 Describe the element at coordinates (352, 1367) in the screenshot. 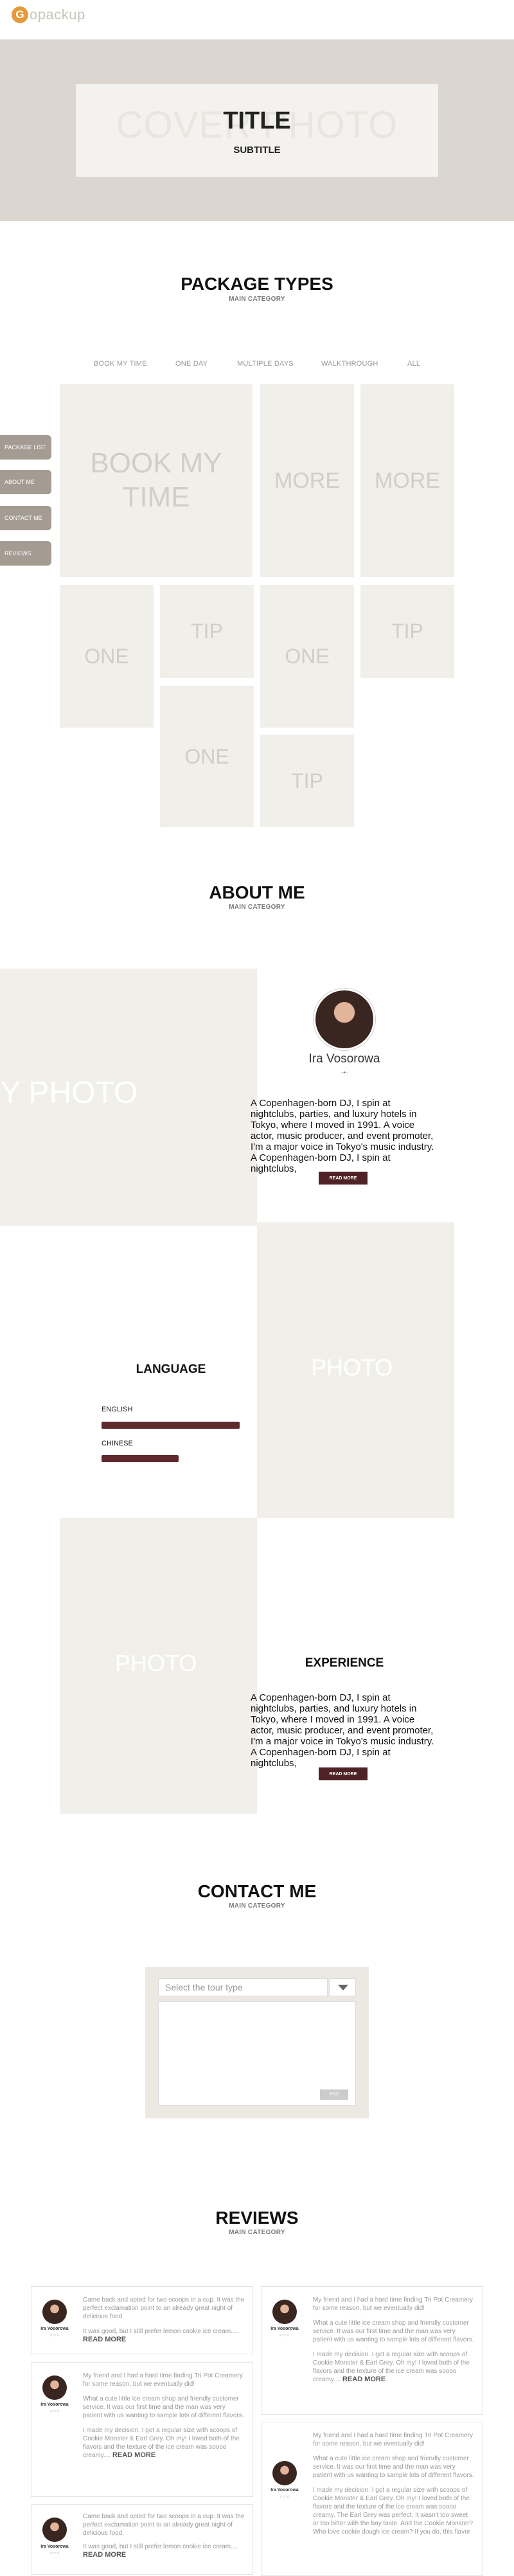

I see `language-photo-watermark: PHOTO` at that location.